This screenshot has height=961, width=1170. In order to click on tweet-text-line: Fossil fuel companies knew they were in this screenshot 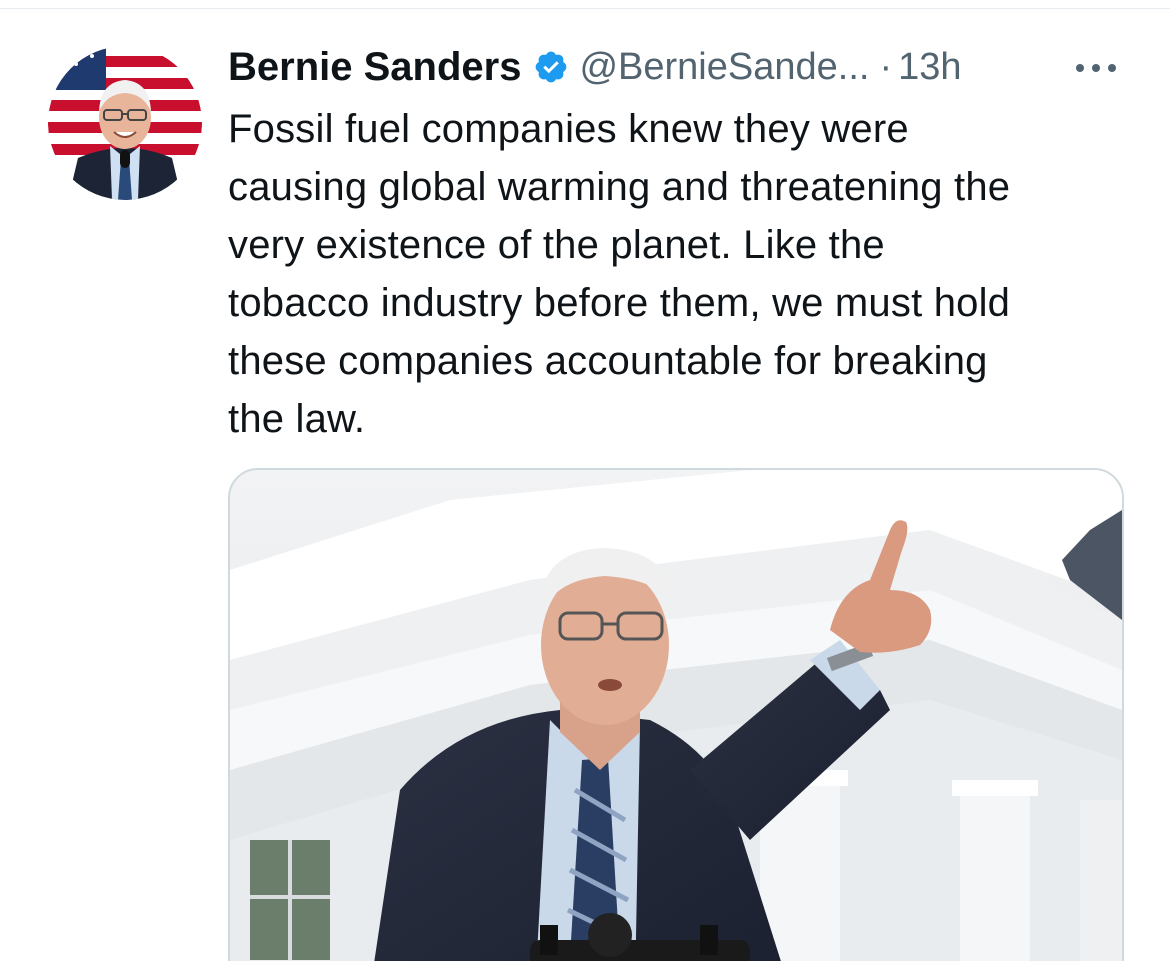, I will do `click(568, 129)`.